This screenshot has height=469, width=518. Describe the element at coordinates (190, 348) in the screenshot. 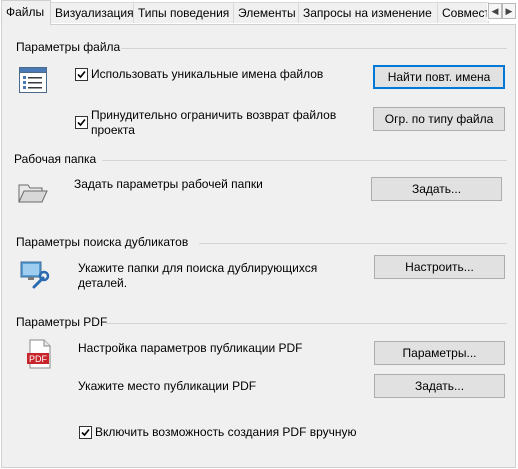

I see `pdf-publish-settings-label: Настройка параметров публикации PDF` at that location.